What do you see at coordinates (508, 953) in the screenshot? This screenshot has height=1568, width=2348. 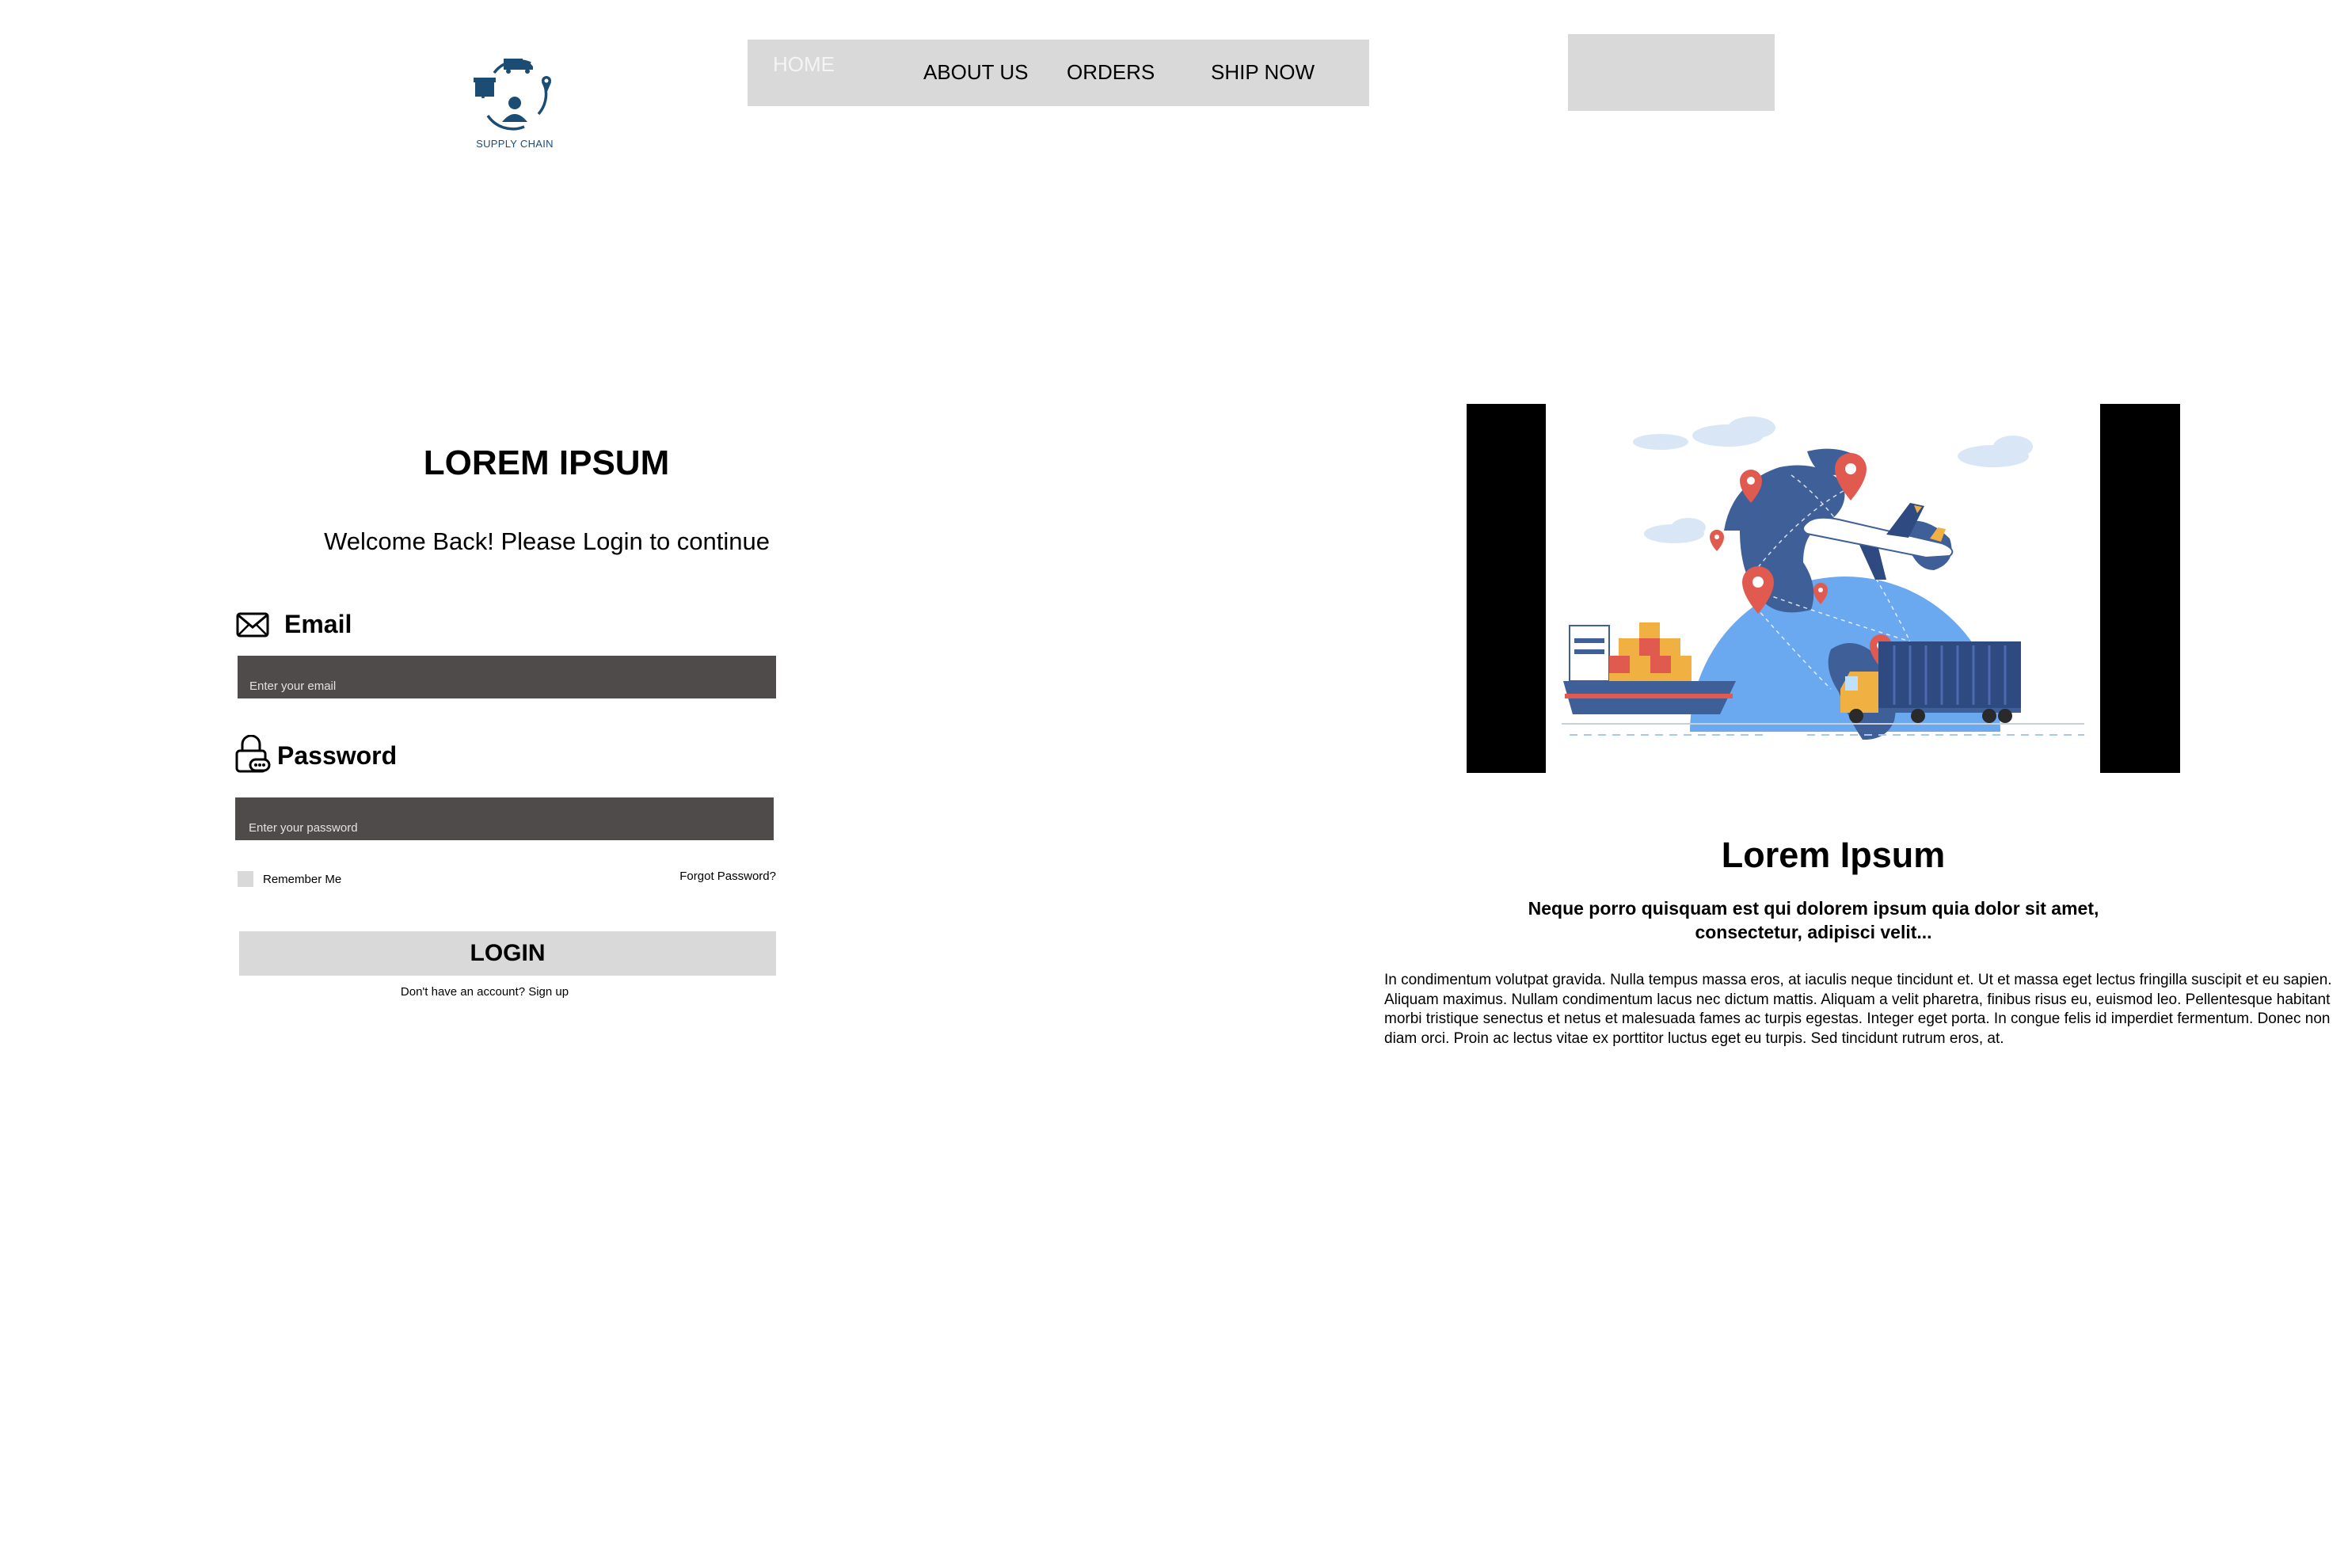 I see `login-button: LOGIN` at bounding box center [508, 953].